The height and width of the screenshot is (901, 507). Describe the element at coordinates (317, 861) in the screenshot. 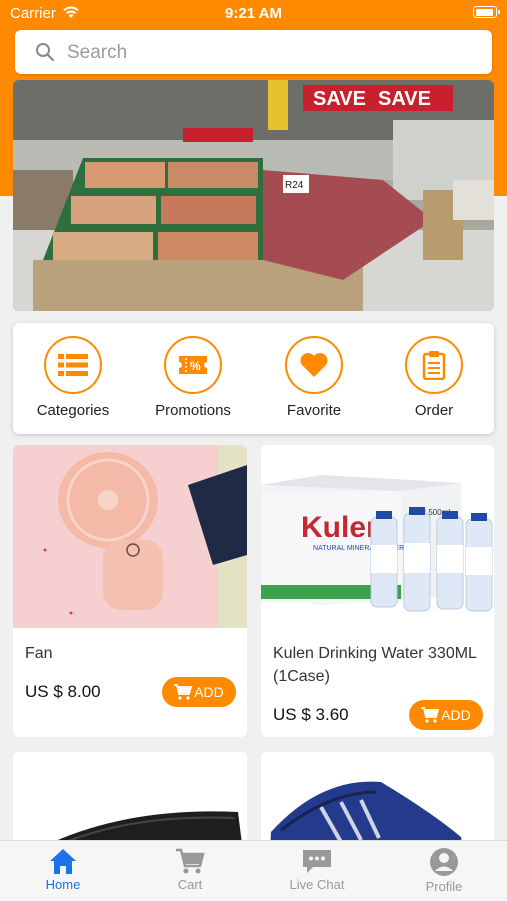

I see `chat-icon` at that location.